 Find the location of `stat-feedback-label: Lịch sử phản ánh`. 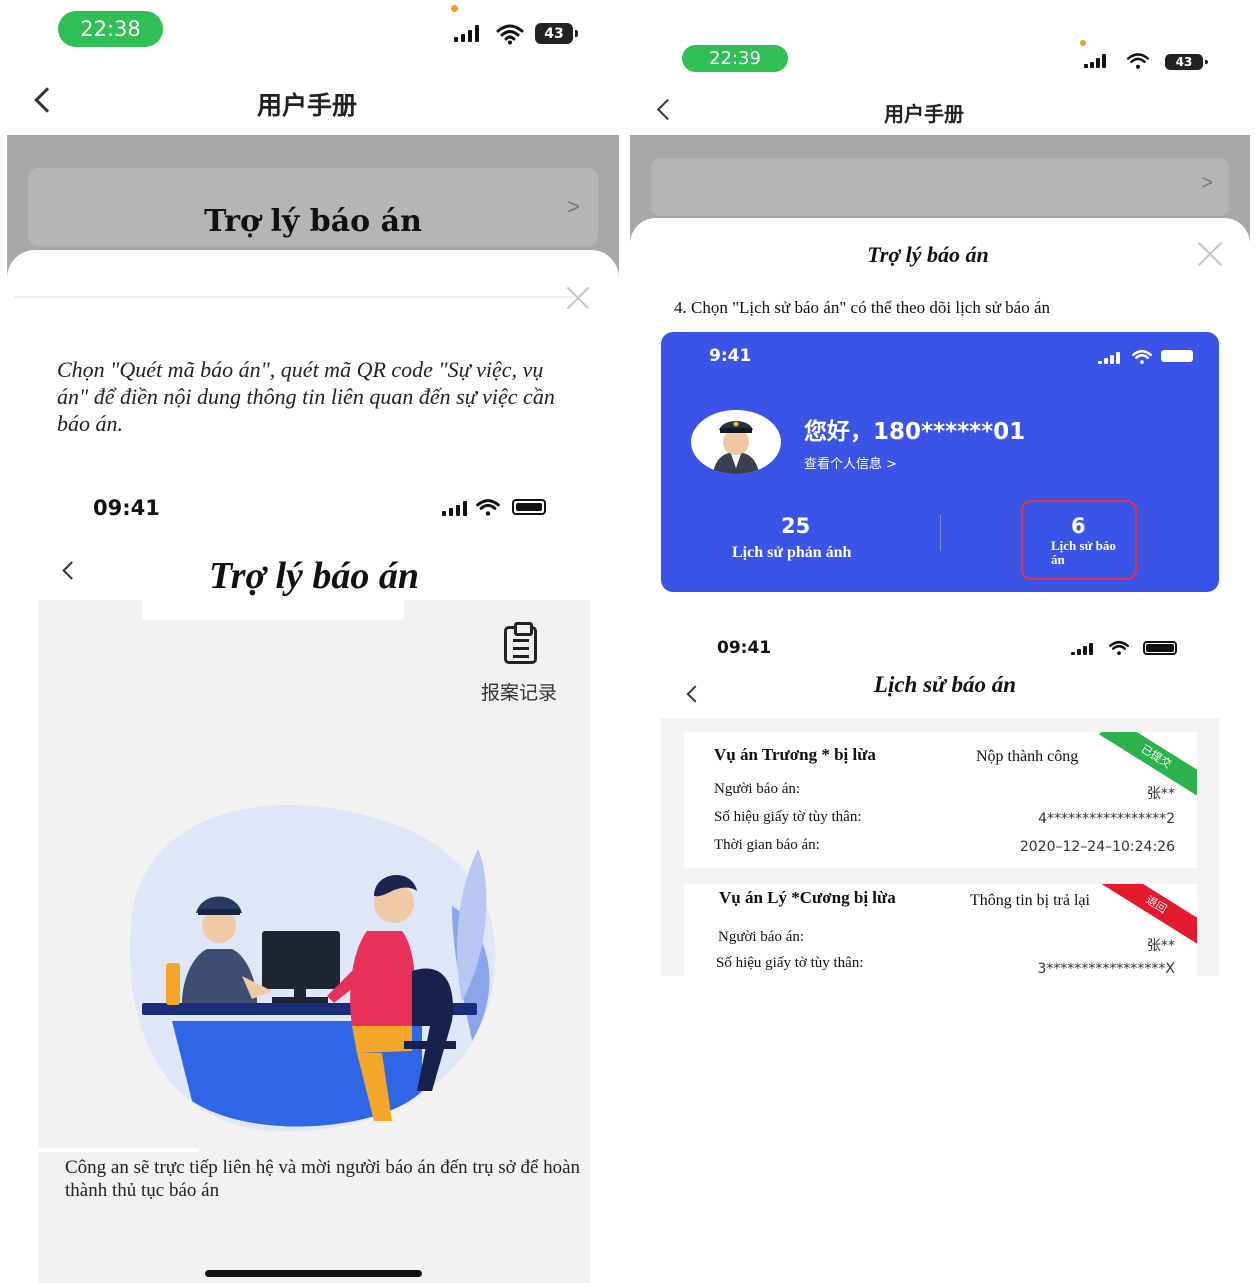

stat-feedback-label: Lịch sử phản ánh is located at coordinates (791, 553).